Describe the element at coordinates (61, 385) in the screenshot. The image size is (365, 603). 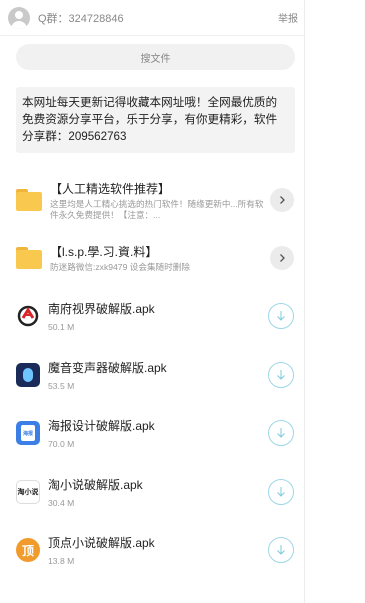
I see `file-size: 53.5 M` at that location.